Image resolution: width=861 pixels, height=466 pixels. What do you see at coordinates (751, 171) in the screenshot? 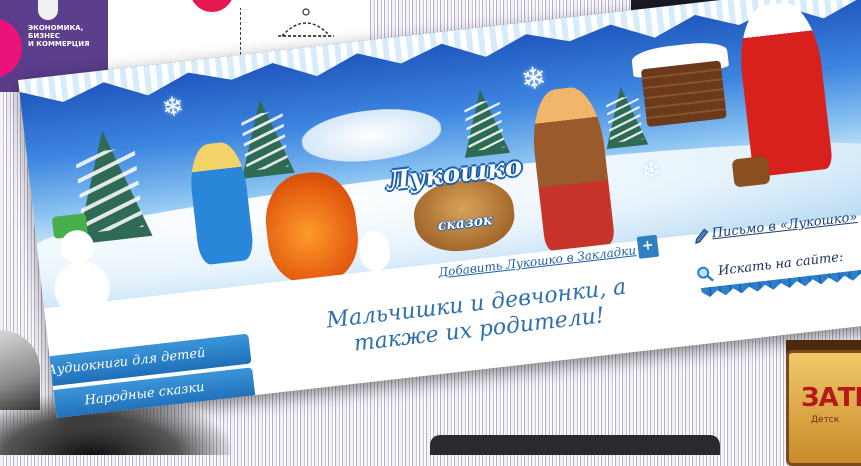
I see `barrel-illustration` at bounding box center [751, 171].